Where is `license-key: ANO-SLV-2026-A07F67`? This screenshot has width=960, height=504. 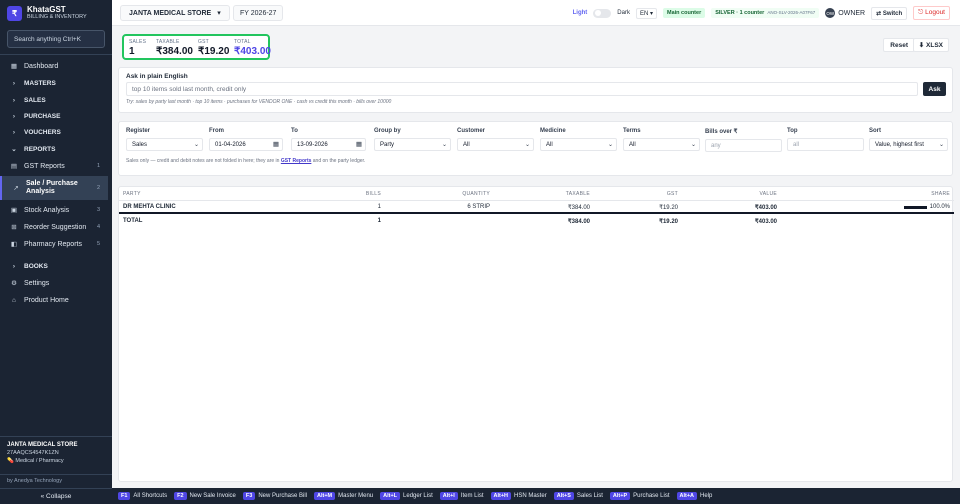
license-key: ANO-SLV-2026-A07F67 is located at coordinates (791, 12).